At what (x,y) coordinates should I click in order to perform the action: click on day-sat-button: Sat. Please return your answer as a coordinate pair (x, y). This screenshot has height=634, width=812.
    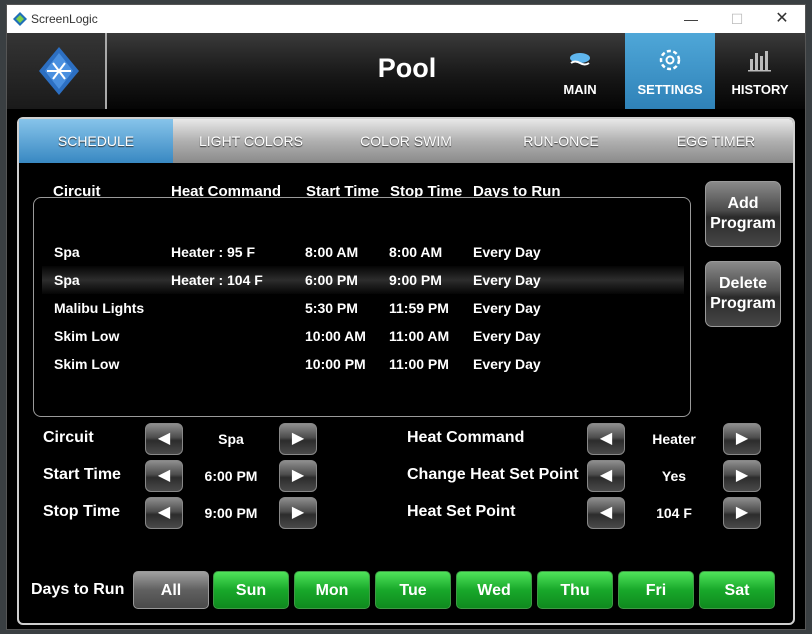
    Looking at the image, I should click on (737, 590).